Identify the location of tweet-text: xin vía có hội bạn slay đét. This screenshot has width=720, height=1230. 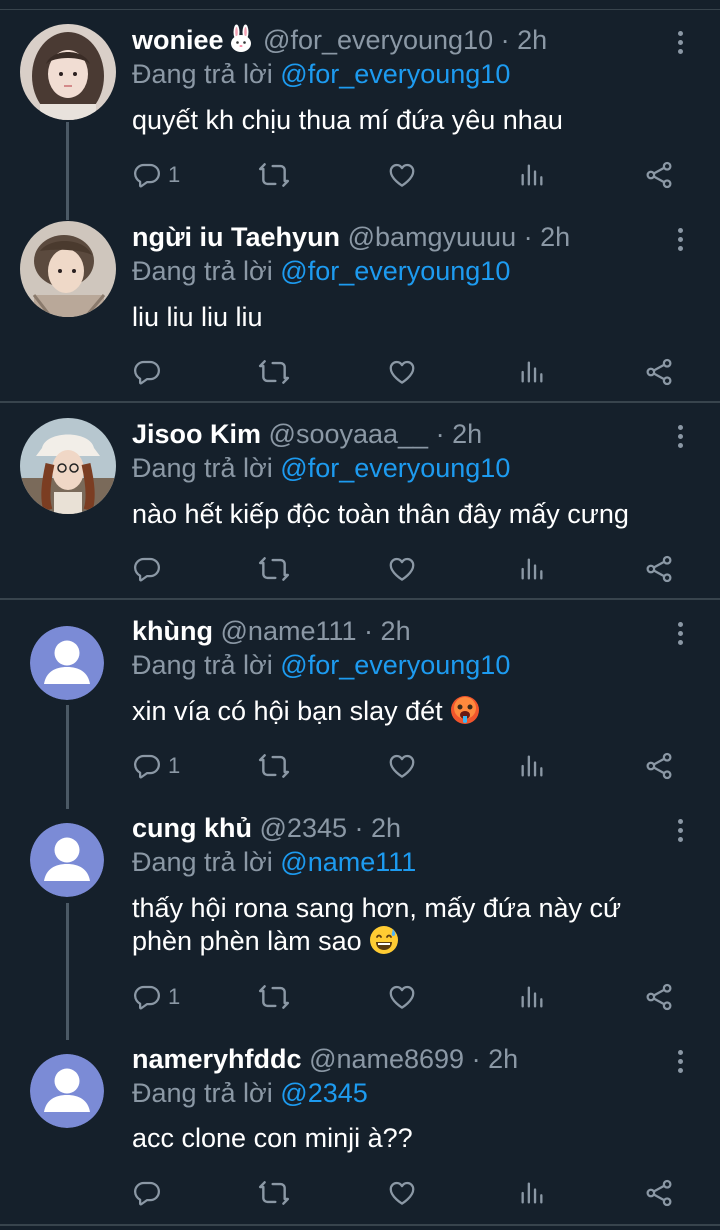
(417, 711).